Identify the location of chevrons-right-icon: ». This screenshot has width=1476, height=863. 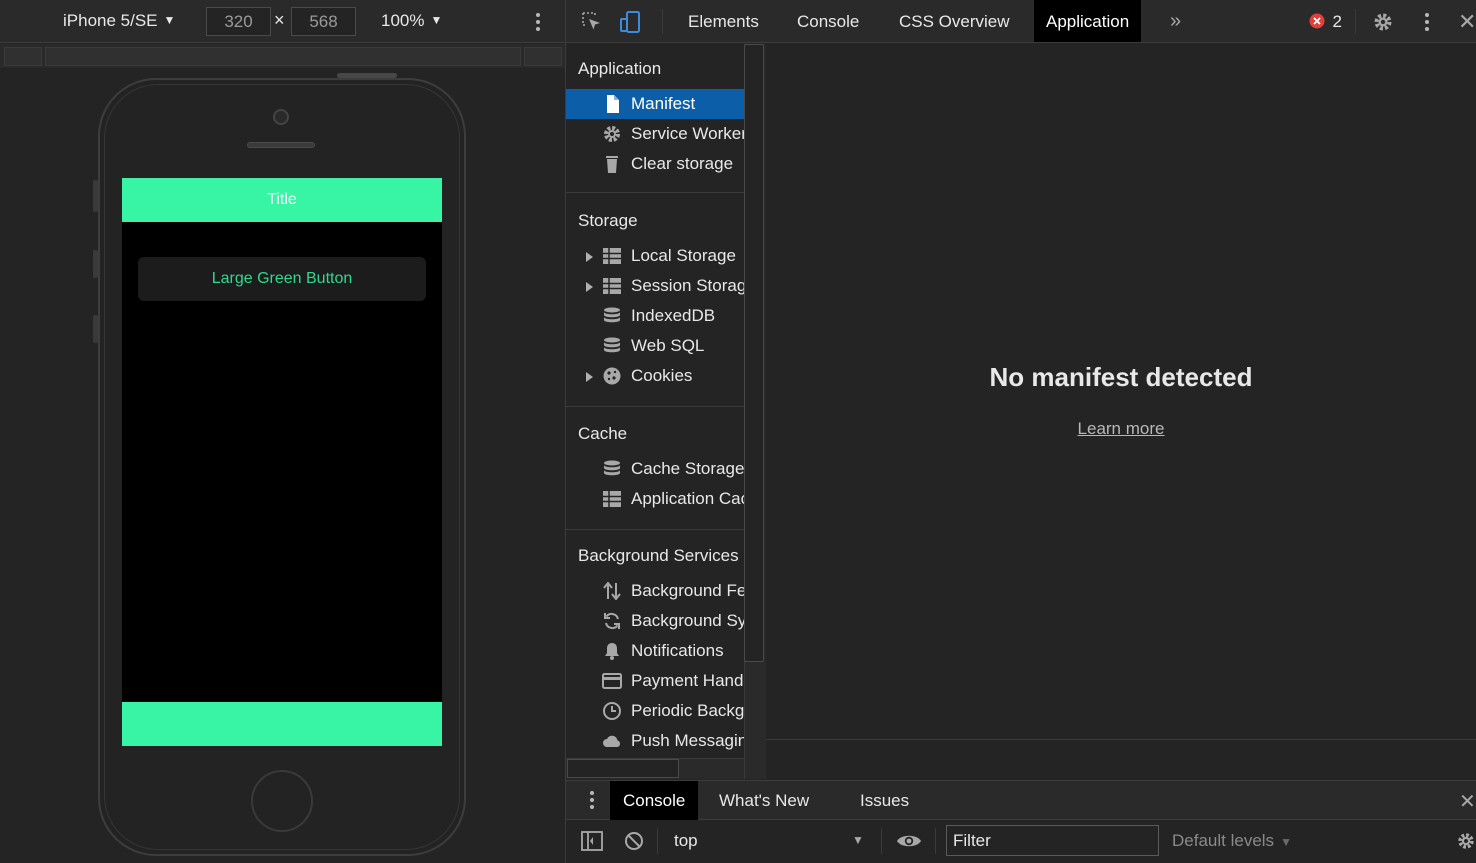
(1175, 21).